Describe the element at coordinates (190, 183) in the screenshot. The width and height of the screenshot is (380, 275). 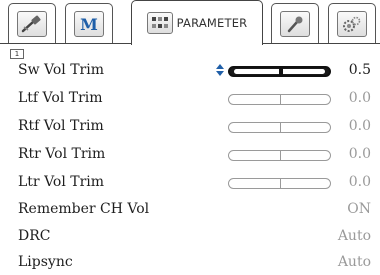
I see `row-ltr-vol-trim: Ltr Vol Trim 0.0` at that location.